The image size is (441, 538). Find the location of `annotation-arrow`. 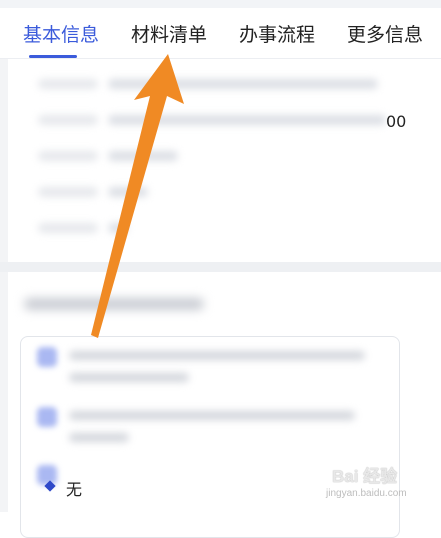

annotation-arrow is located at coordinates (137, 196).